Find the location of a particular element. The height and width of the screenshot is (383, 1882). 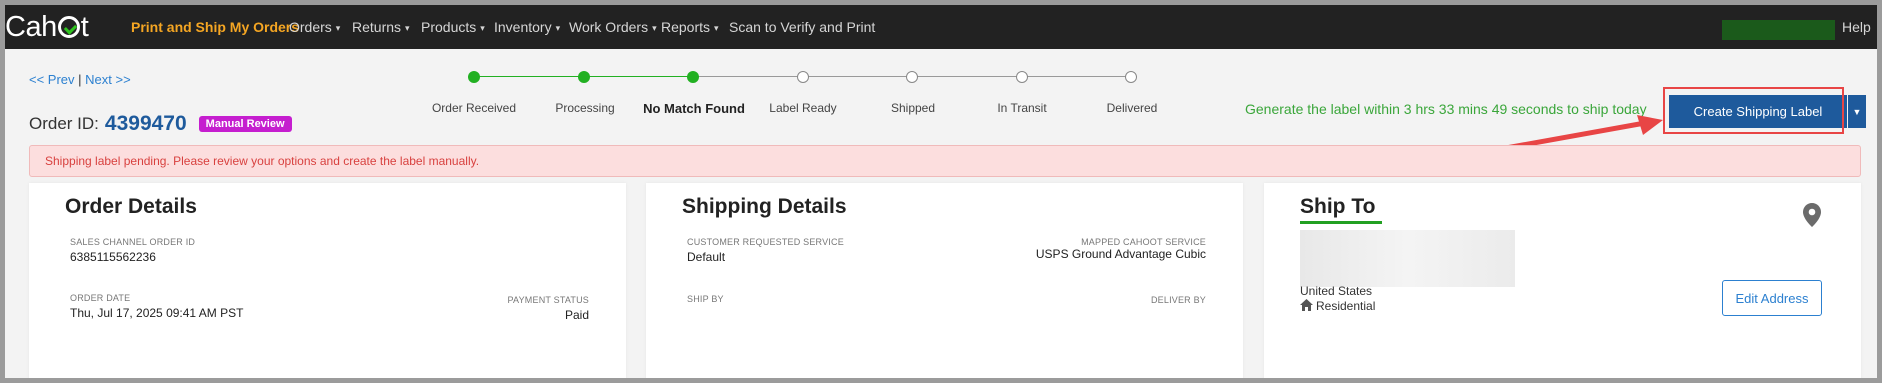

address-type-row: Residential is located at coordinates (1337, 306).